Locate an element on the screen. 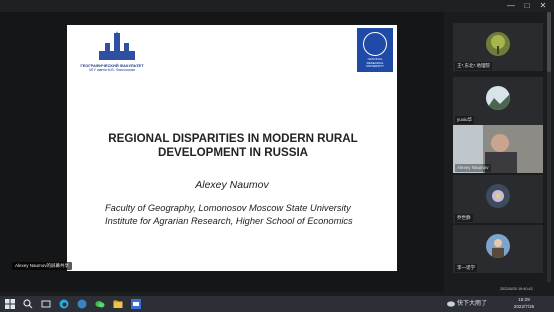  participant-tile: yuxiu华 is located at coordinates (498, 101).